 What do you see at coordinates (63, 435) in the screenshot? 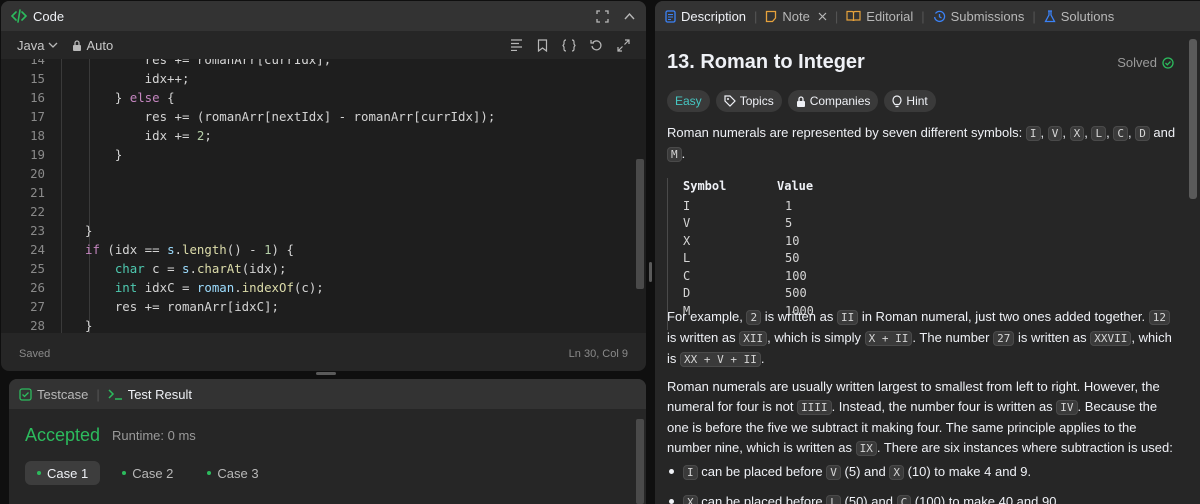
I see `verdict-text: Accepted` at bounding box center [63, 435].